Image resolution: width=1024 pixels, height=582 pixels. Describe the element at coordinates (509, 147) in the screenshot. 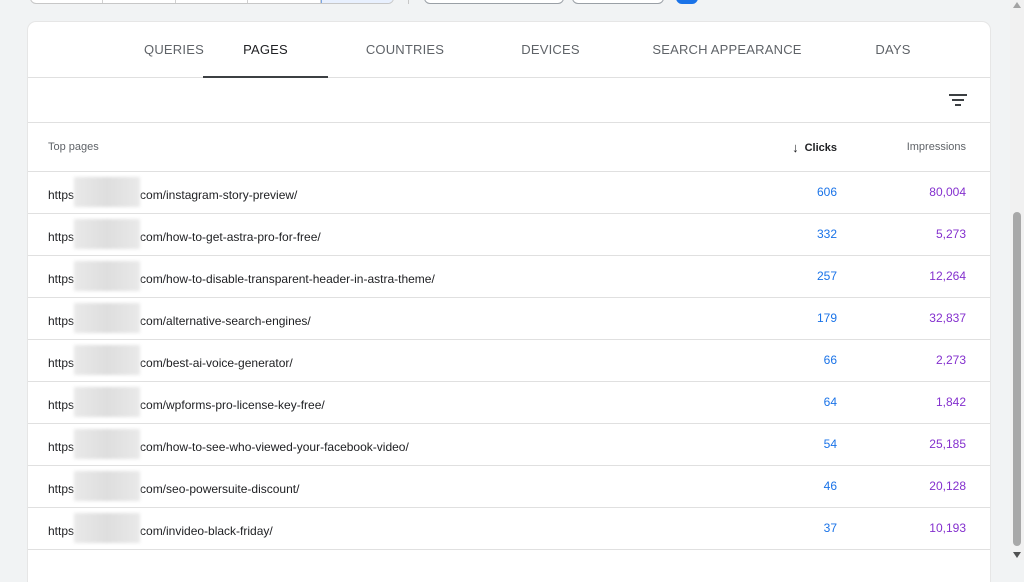

I see `table-header: Top pages ↓ Clicks Impressions` at that location.